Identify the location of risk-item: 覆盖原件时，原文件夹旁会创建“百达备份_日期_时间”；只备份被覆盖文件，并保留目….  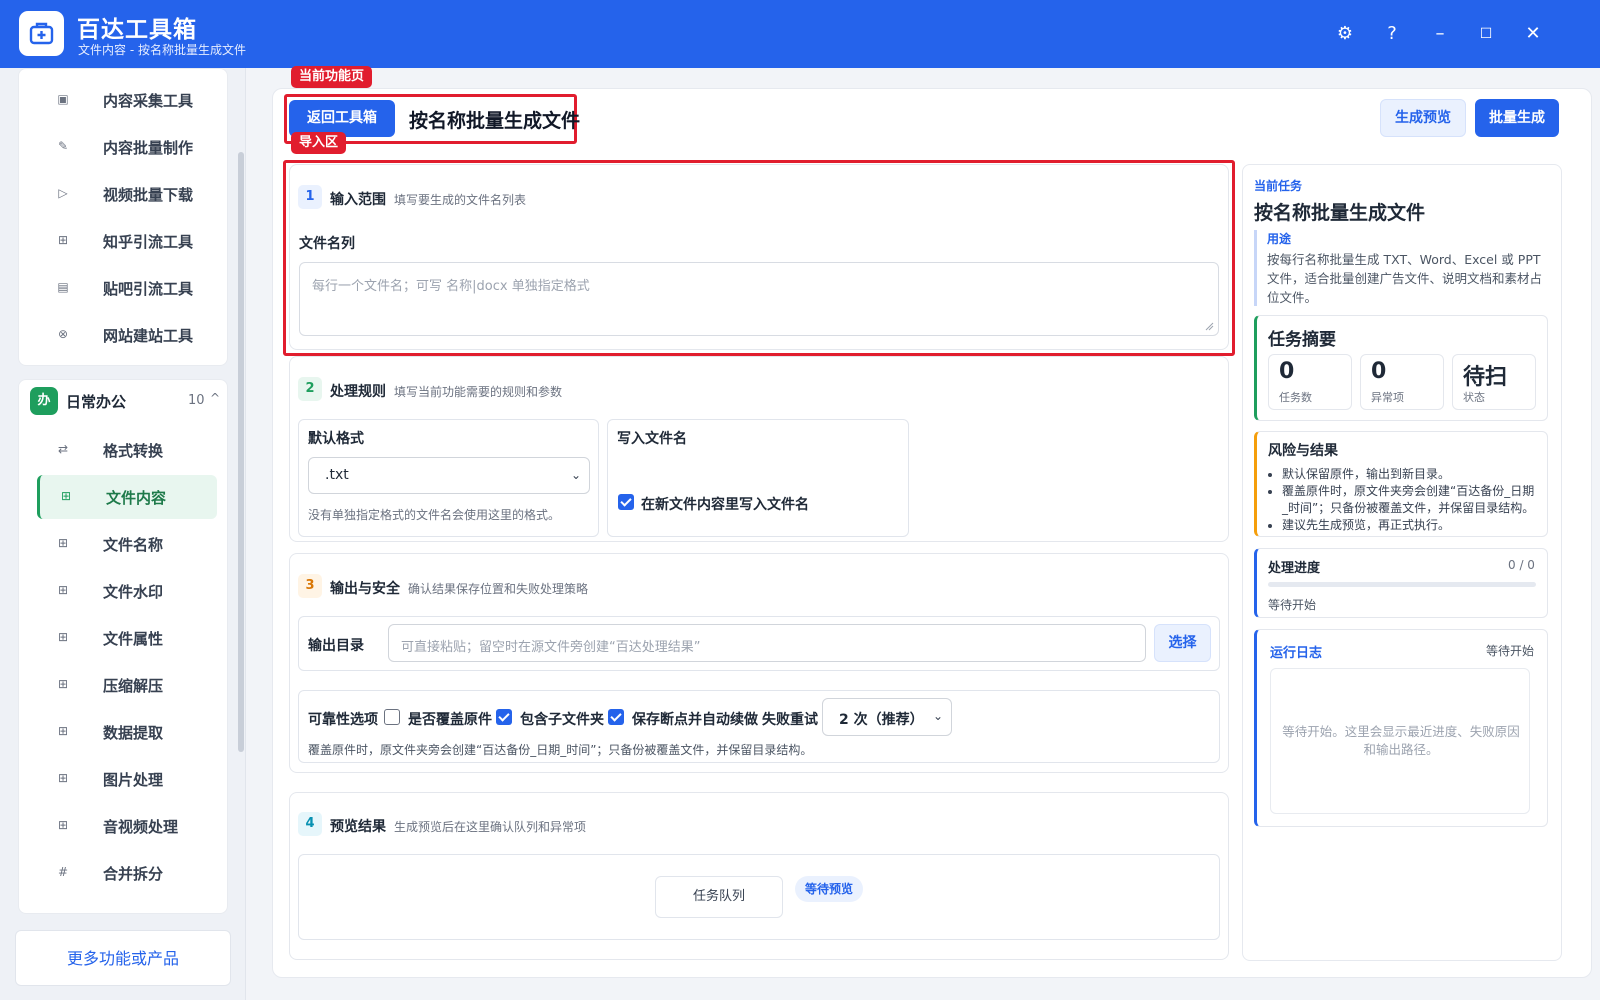
(1411, 500).